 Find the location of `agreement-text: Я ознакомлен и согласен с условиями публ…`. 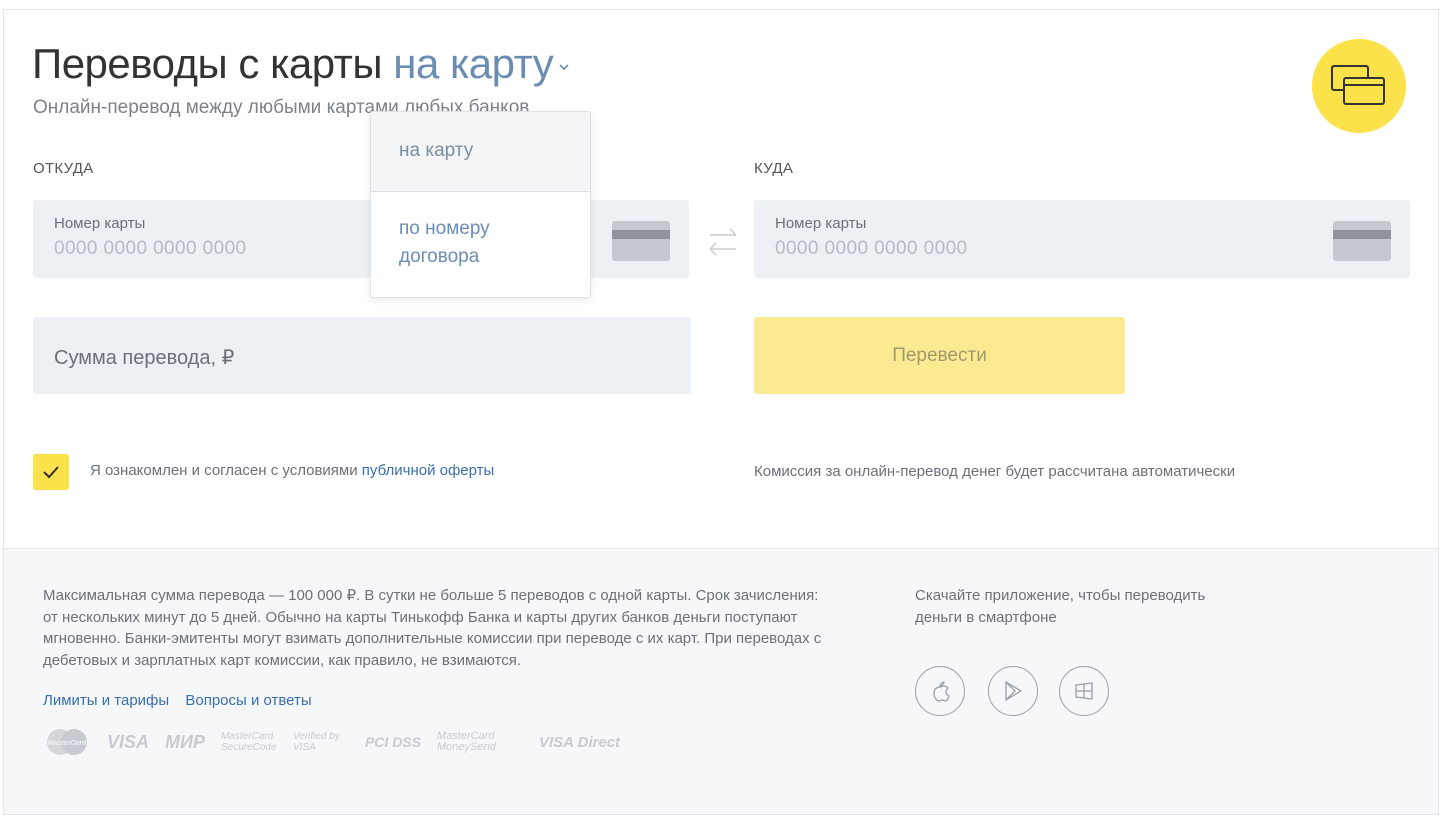

agreement-text: Я ознакомлен и согласен с условиями публ… is located at coordinates (292, 470).